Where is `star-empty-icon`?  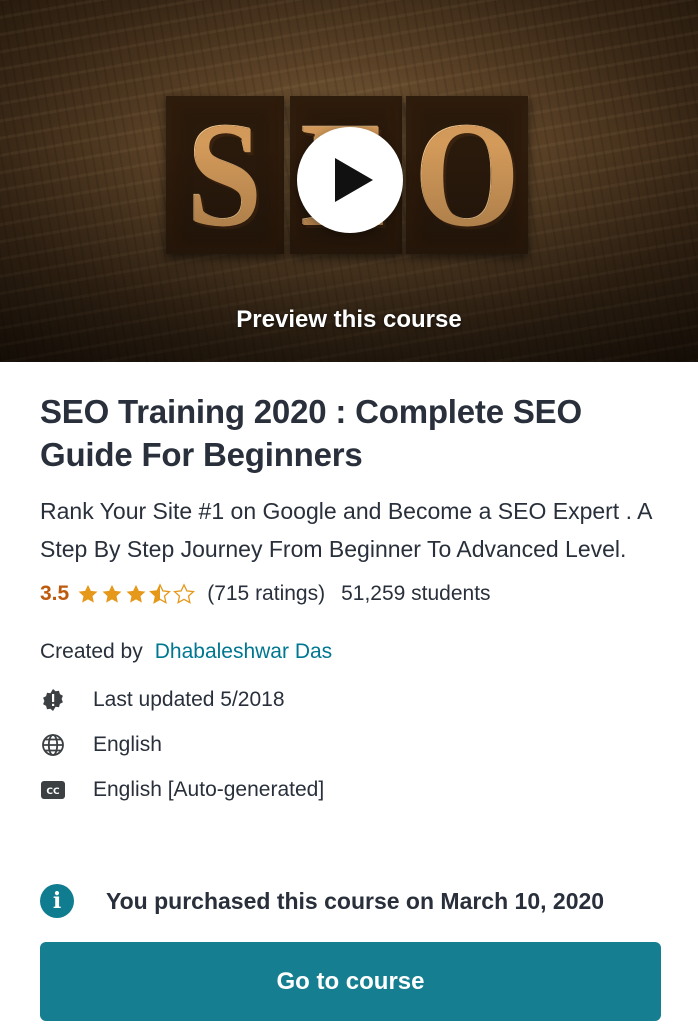
star-empty-icon is located at coordinates (184, 593).